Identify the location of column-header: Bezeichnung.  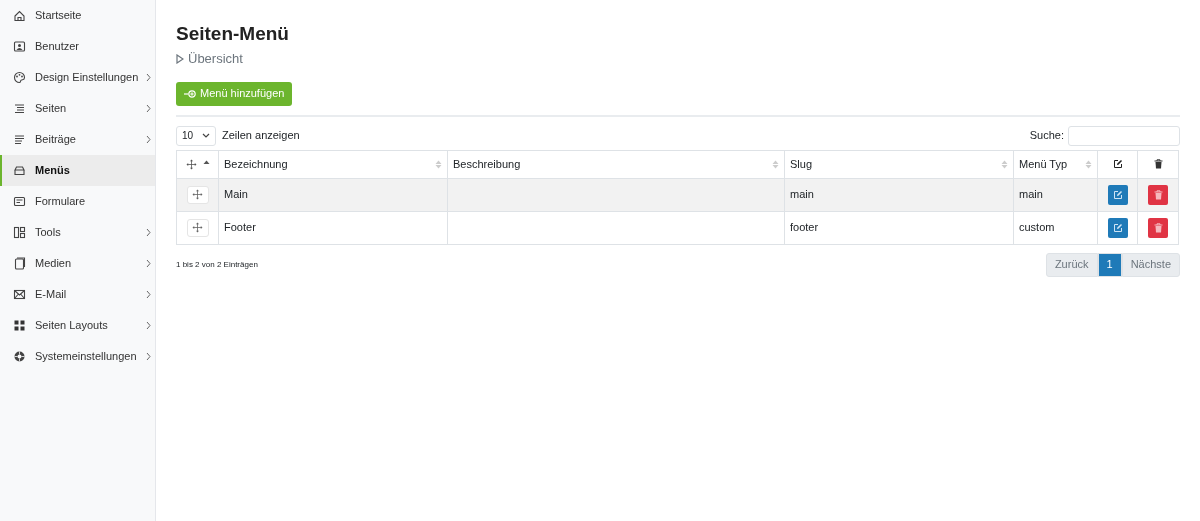
(256, 164).